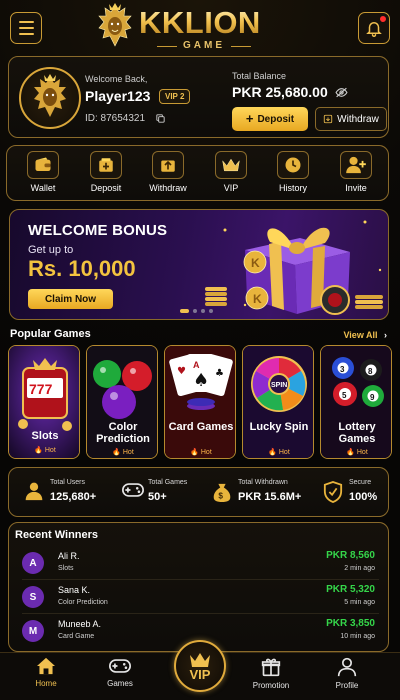 This screenshot has width=400, height=700. What do you see at coordinates (271, 685) in the screenshot?
I see `nav-label: Promotion` at bounding box center [271, 685].